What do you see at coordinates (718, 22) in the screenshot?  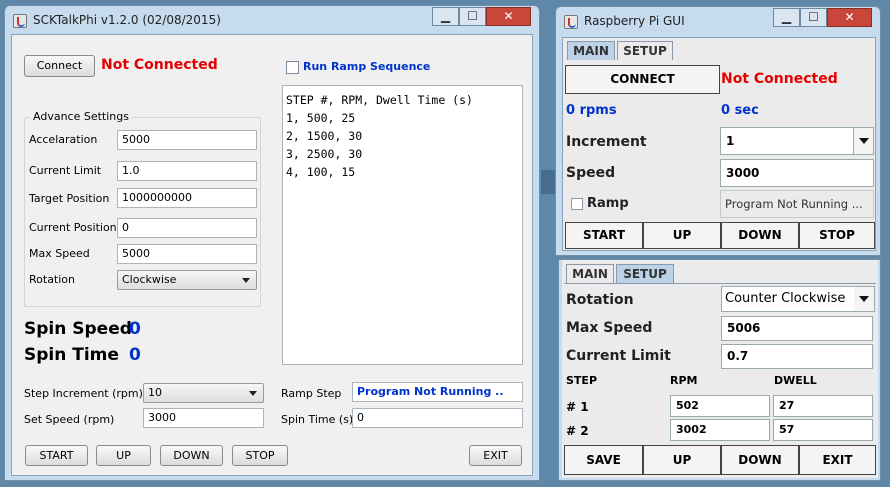 I see `title-bar: Raspberry Pi GUI ▁ ☐ ✕` at bounding box center [718, 22].